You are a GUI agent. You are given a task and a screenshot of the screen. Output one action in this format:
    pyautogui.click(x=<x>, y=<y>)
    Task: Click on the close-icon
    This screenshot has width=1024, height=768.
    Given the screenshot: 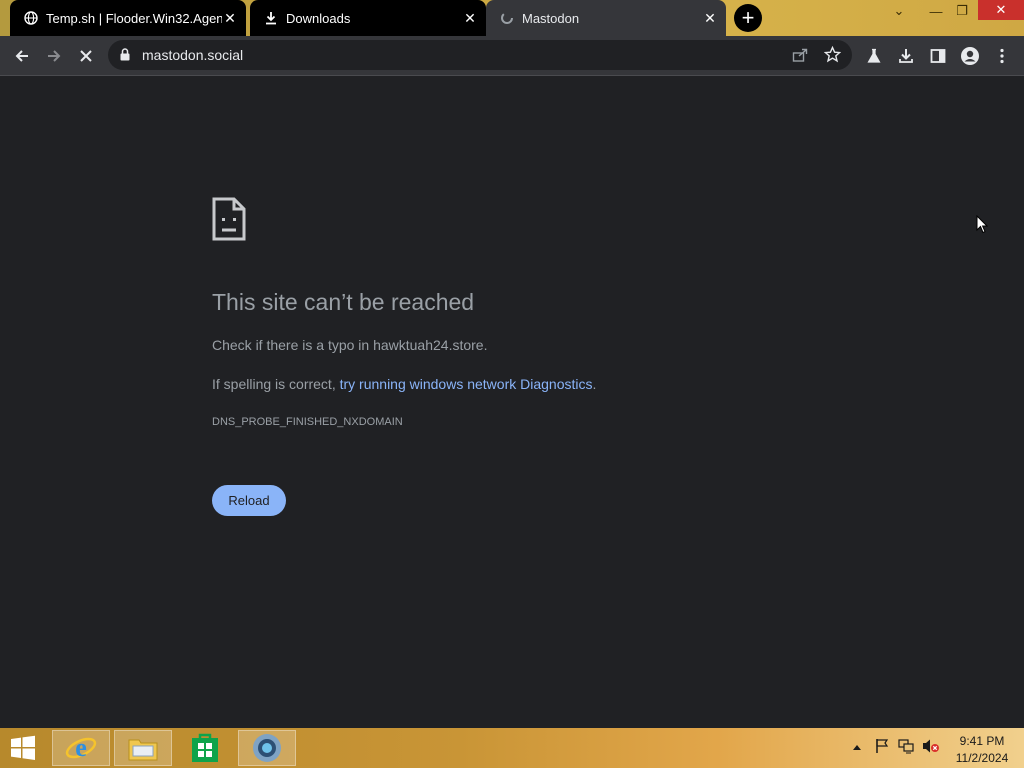 What is the action you would take?
    pyautogui.click(x=86, y=56)
    